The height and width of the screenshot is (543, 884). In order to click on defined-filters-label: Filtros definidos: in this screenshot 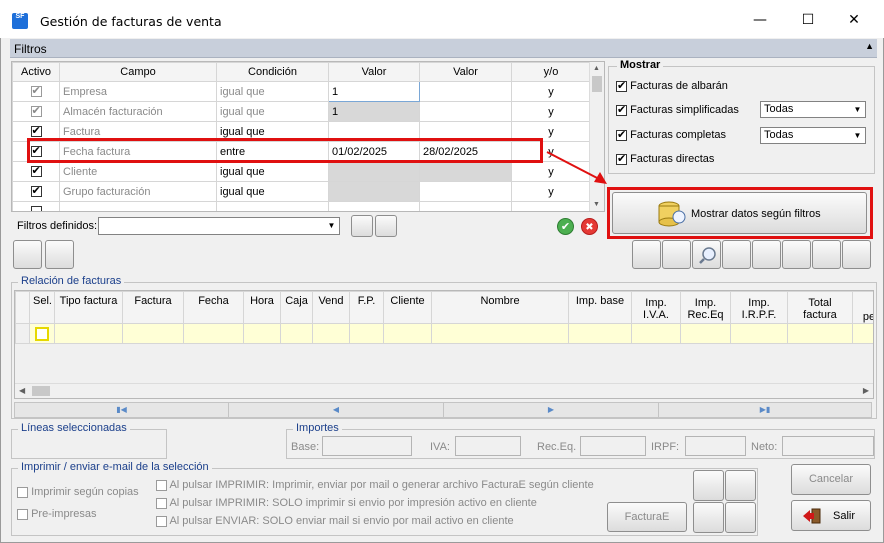, I will do `click(57, 226)`.